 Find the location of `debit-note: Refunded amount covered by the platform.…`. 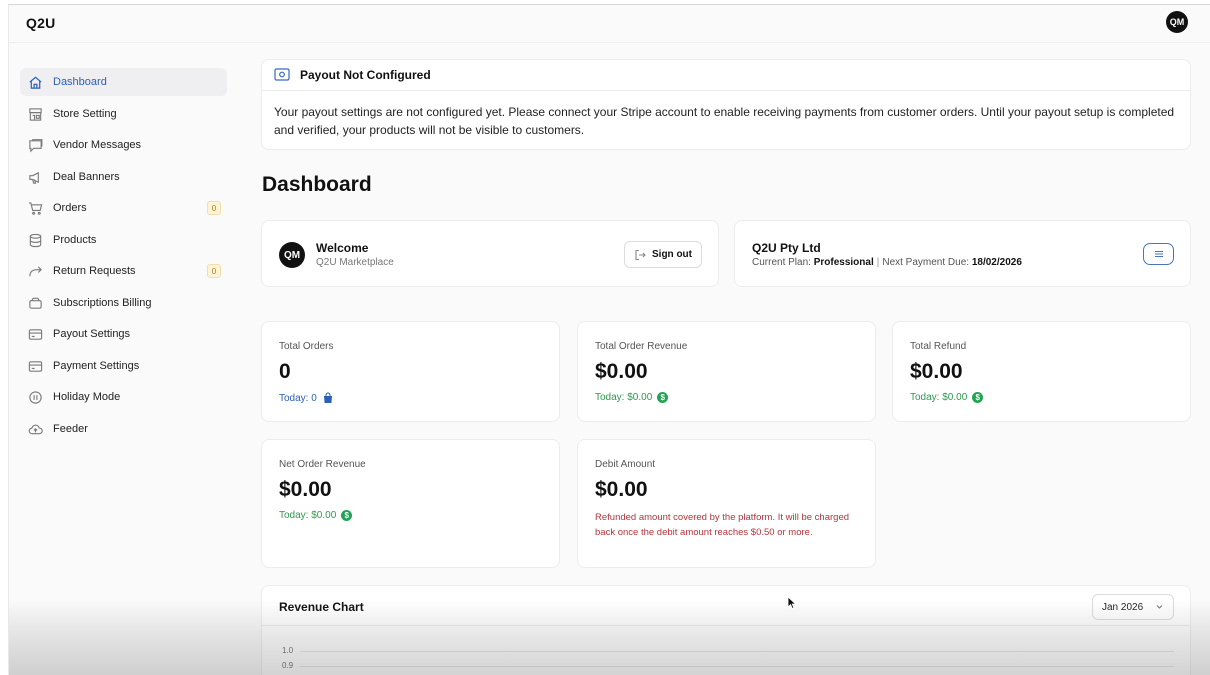

debit-note: Refunded amount covered by the platform.… is located at coordinates (722, 525).